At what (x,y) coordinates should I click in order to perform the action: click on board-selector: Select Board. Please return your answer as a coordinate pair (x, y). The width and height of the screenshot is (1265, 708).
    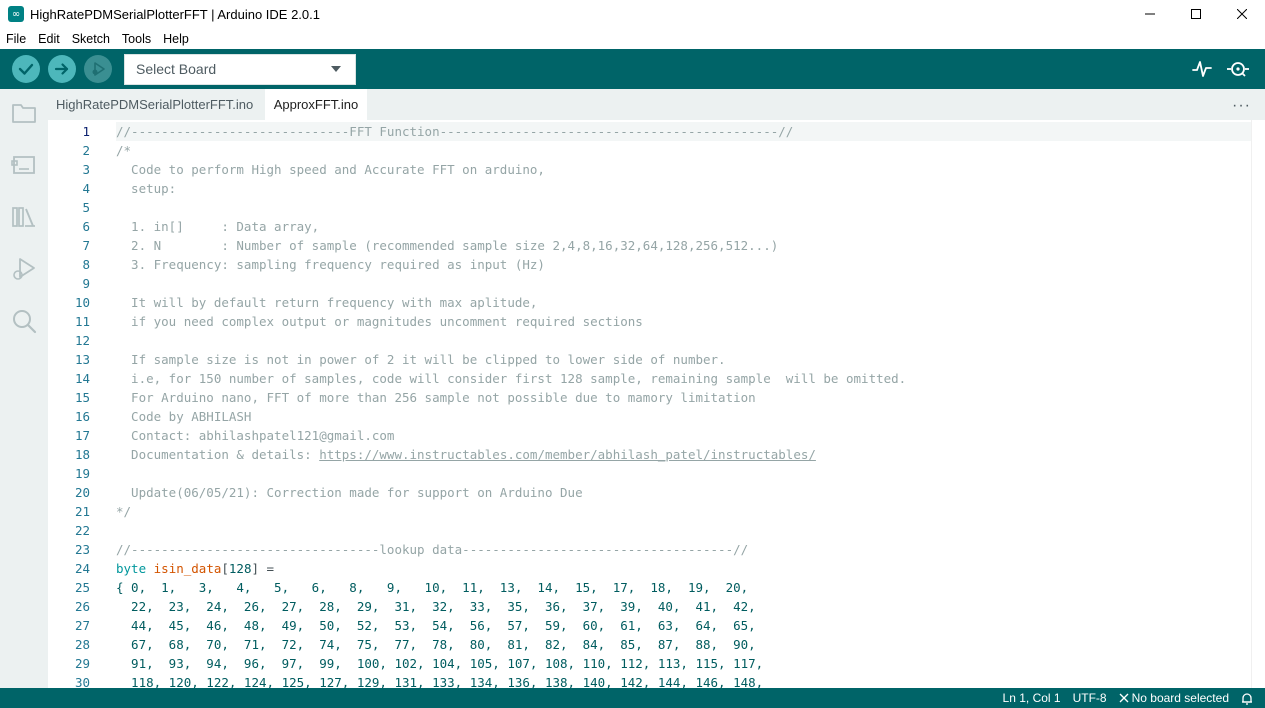
    Looking at the image, I should click on (240, 69).